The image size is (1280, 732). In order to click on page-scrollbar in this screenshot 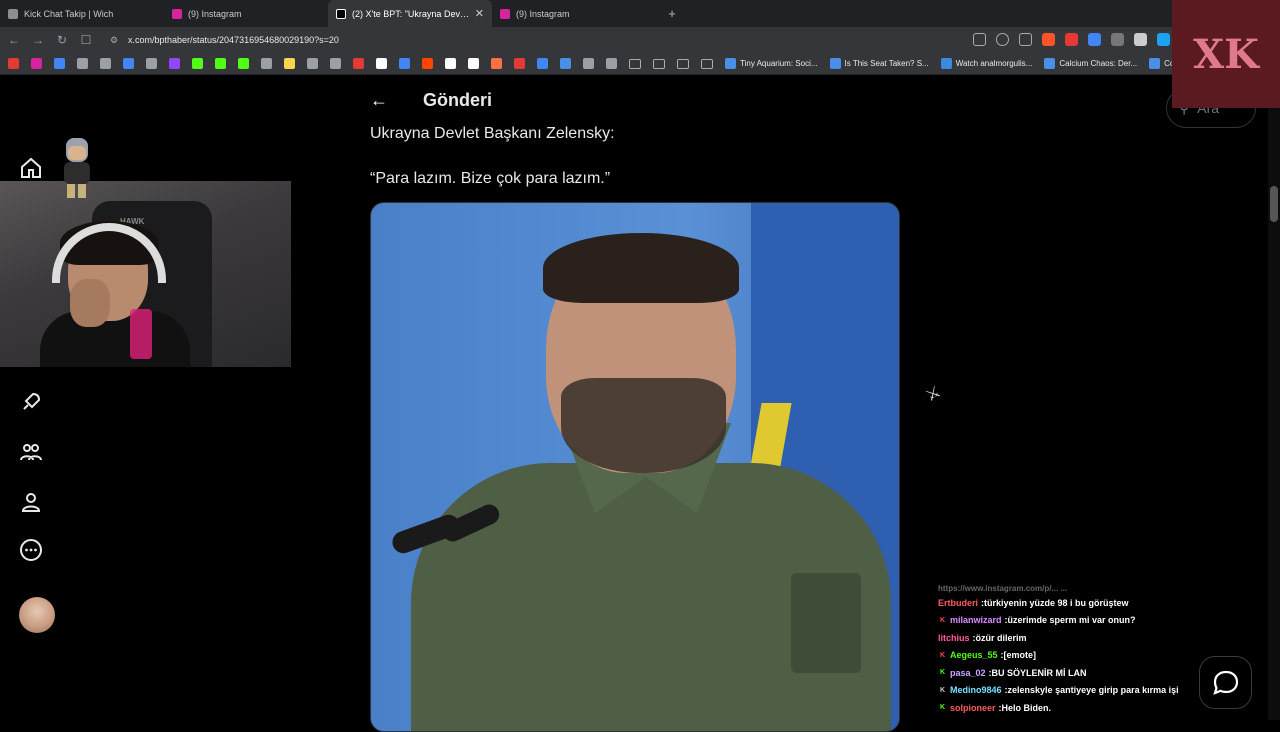, I will do `click(1274, 398)`.